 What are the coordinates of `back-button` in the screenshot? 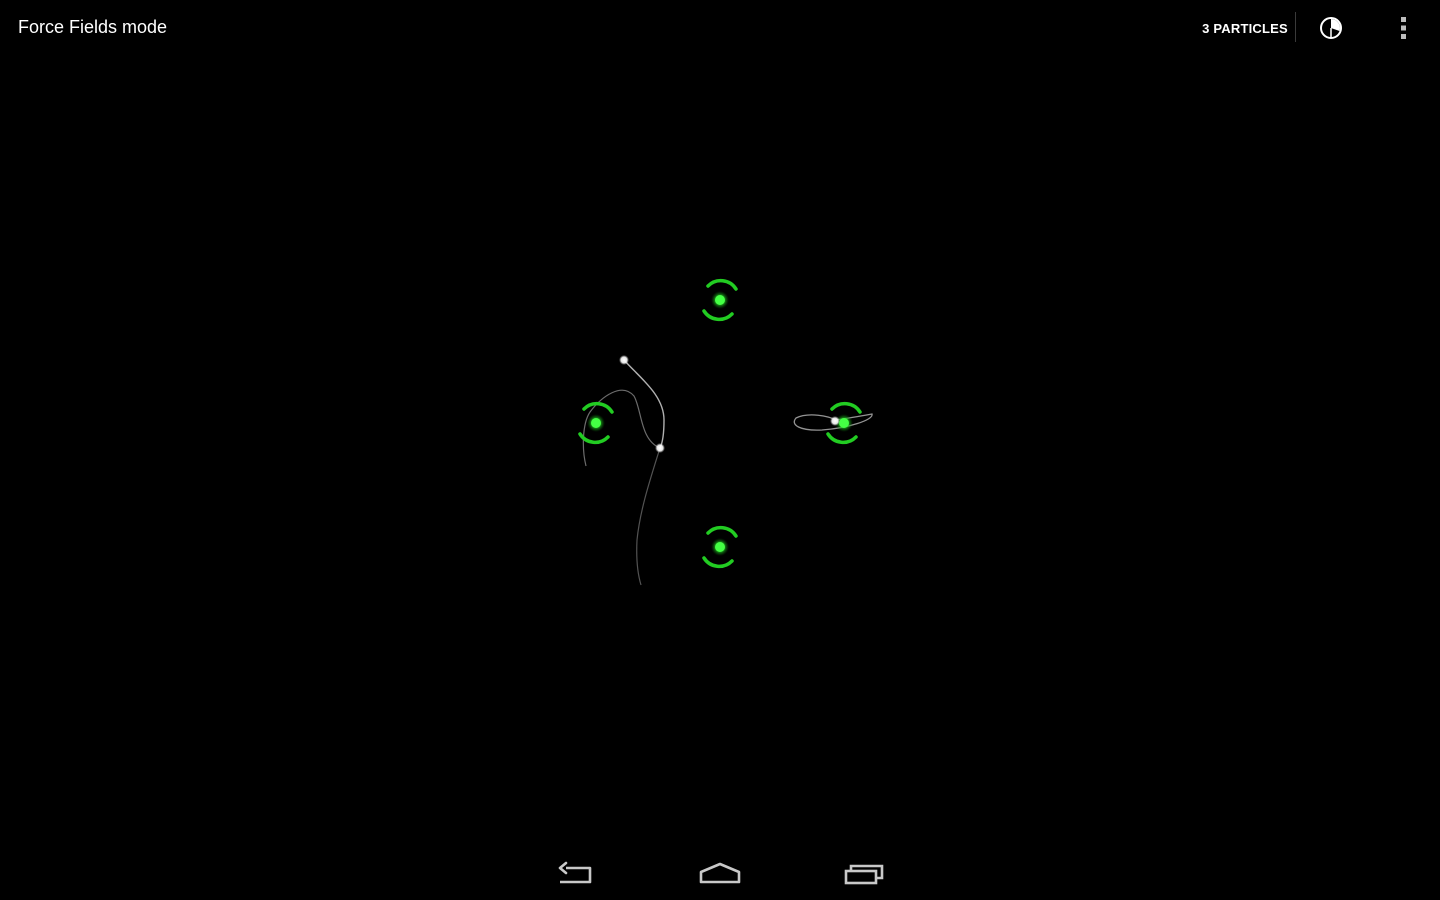 It's located at (576, 874).